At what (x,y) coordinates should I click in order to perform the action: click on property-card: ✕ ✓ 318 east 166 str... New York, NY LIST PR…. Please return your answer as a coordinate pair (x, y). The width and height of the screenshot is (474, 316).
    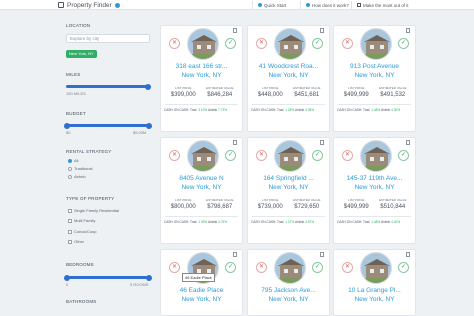
    Looking at the image, I should click on (201, 78).